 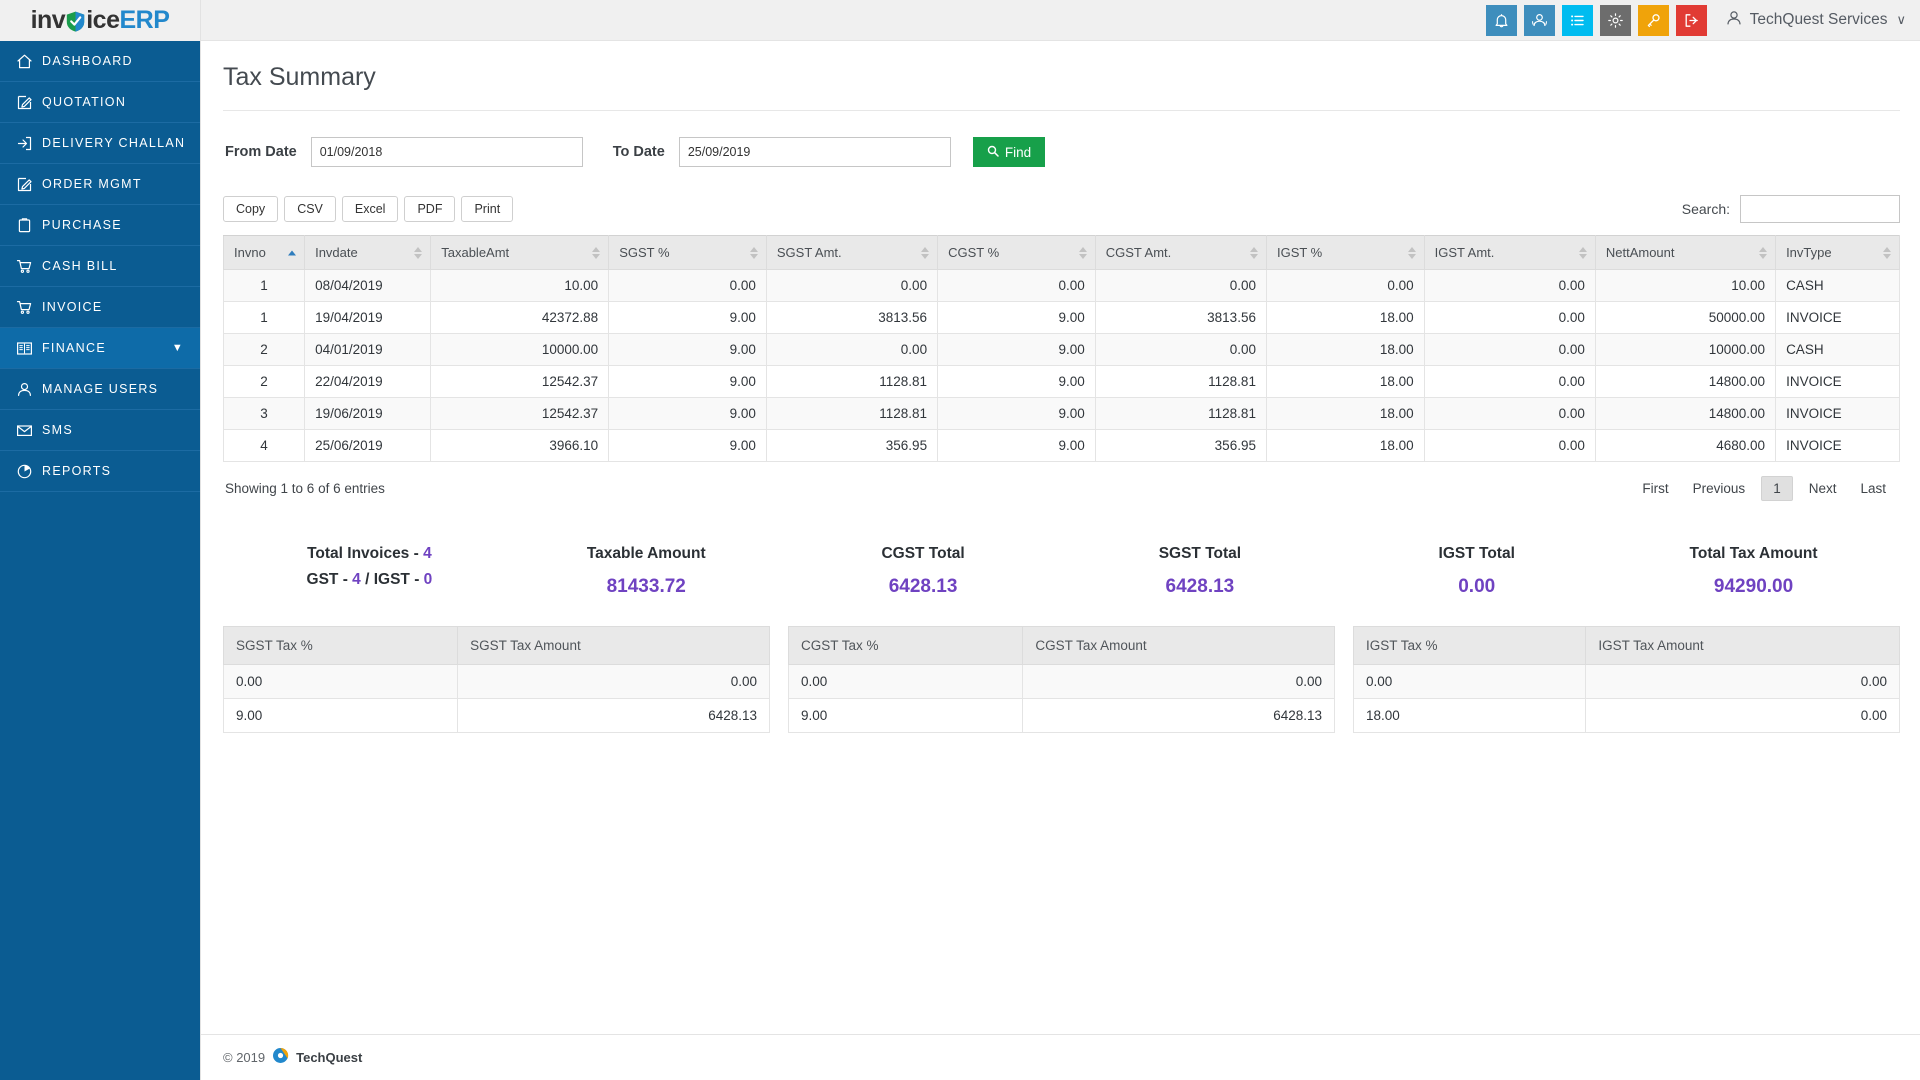 What do you see at coordinates (368, 349) in the screenshot?
I see `cell-invdate: 04/01/2019` at bounding box center [368, 349].